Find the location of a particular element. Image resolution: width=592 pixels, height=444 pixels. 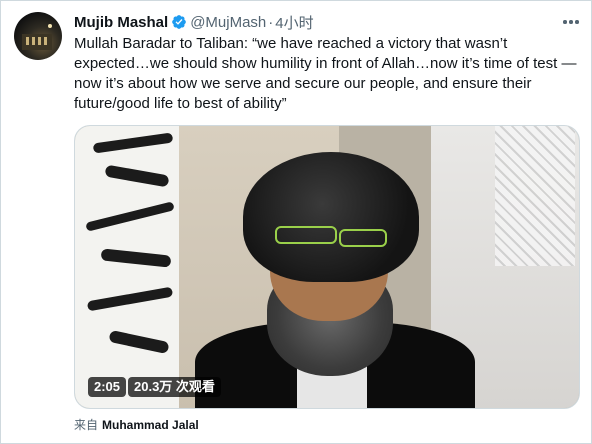

speaker-glasses is located at coordinates (331, 236).